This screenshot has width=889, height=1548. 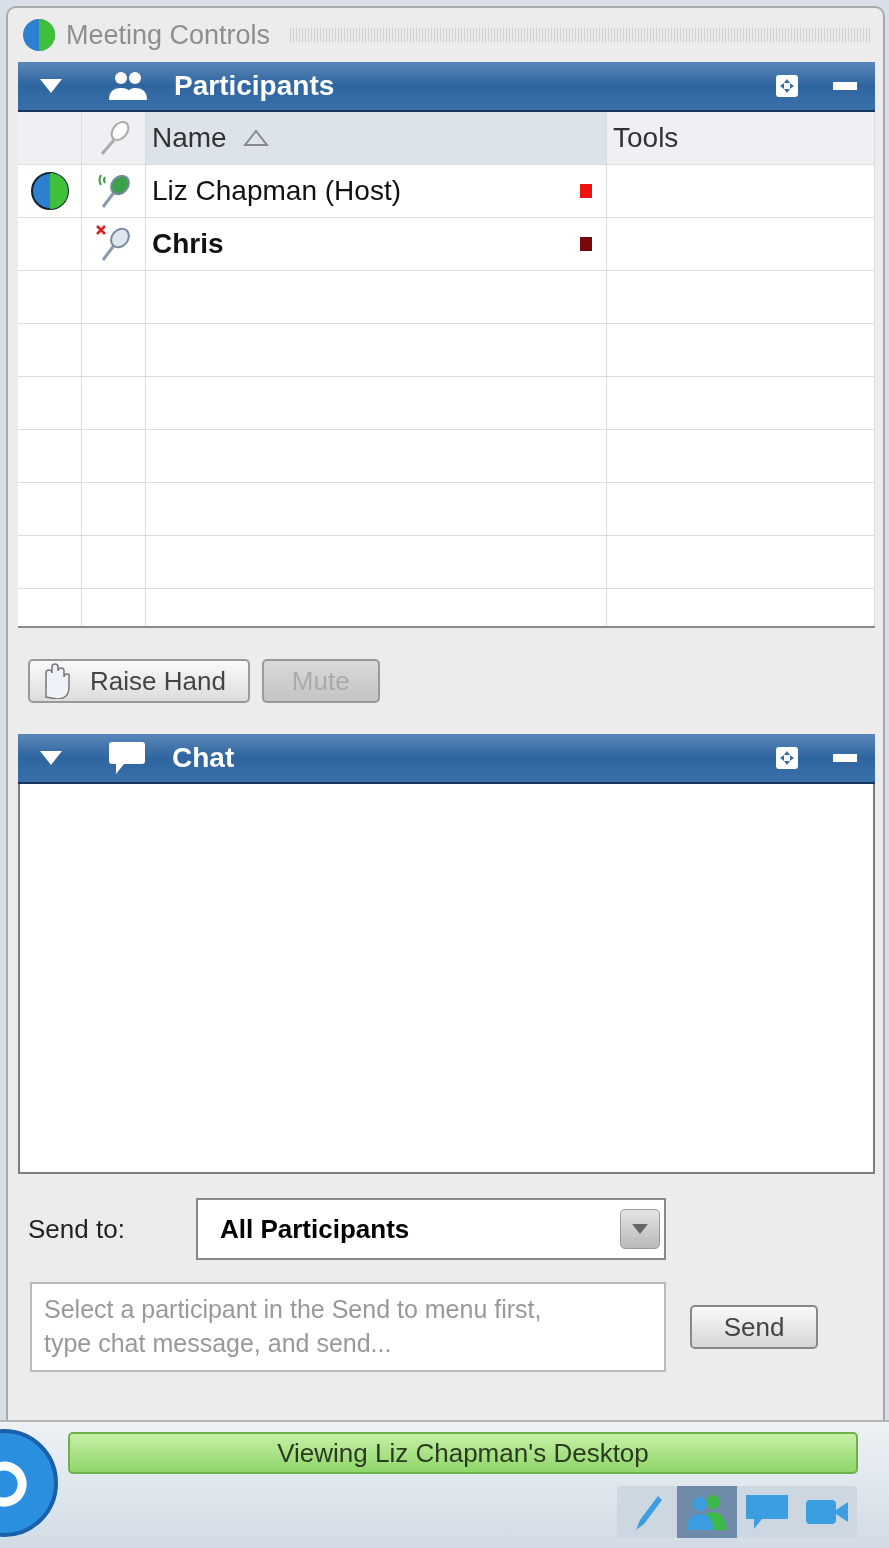 What do you see at coordinates (139, 681) in the screenshot?
I see `raise-hand-button: Raise Hand` at bounding box center [139, 681].